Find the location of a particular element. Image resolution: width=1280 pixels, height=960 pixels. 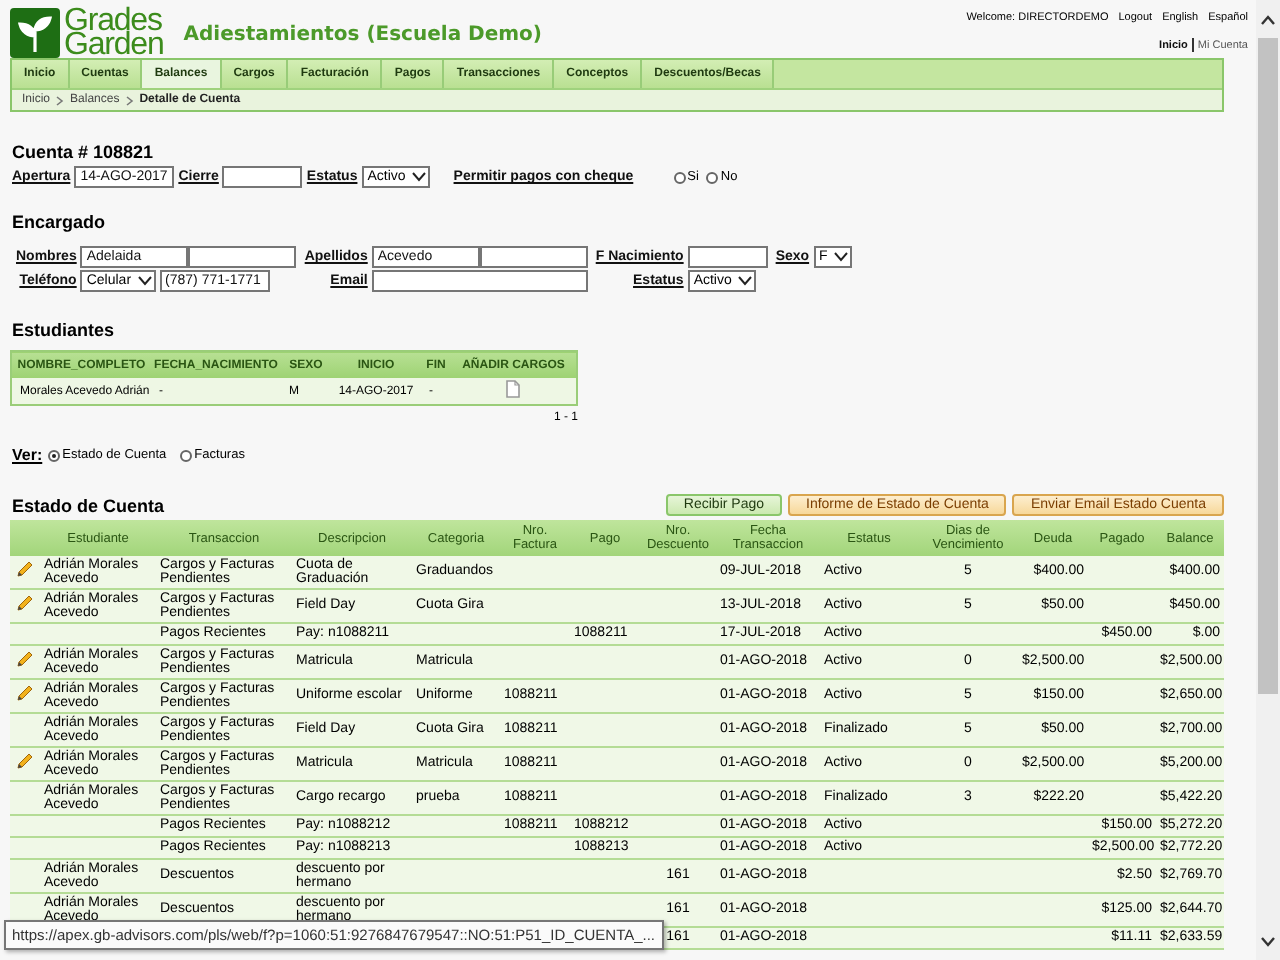

scroll-down-icon is located at coordinates (1268, 942).